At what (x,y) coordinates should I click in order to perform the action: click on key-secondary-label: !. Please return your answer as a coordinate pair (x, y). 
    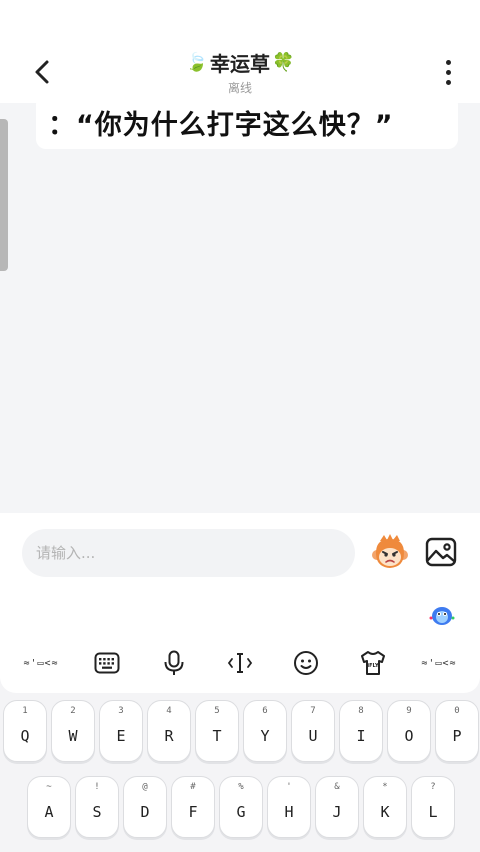
    Looking at the image, I should click on (97, 787).